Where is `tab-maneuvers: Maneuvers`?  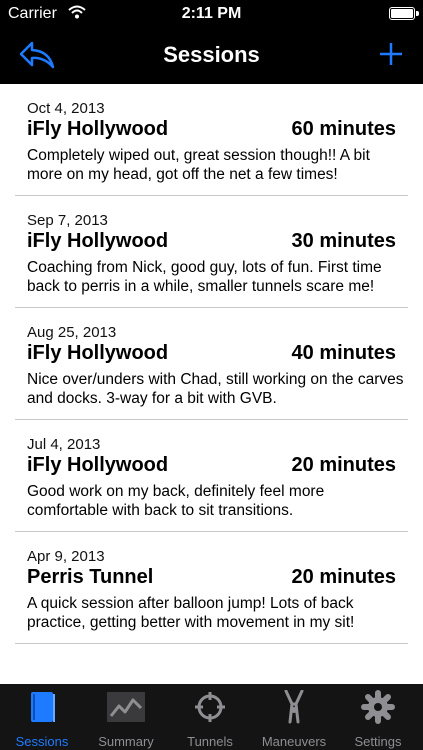 tab-maneuvers: Maneuvers is located at coordinates (294, 717).